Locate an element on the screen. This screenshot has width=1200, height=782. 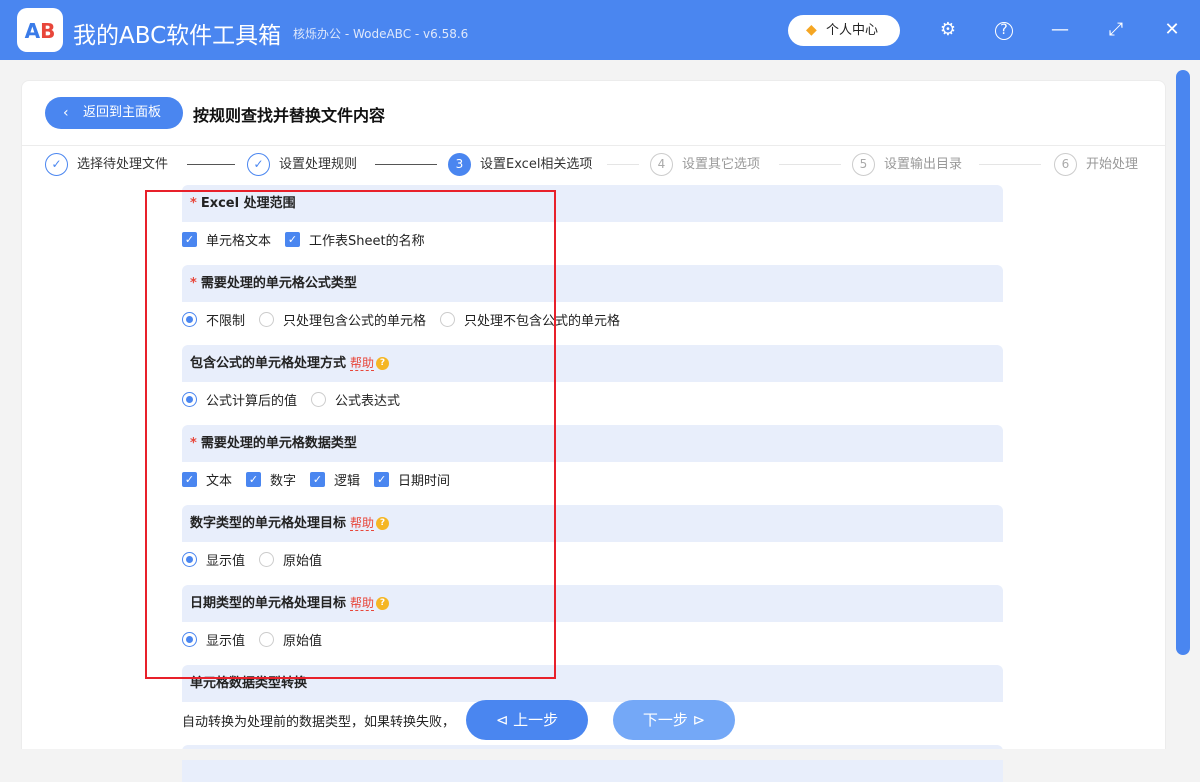
scrollbar is located at coordinates (1183, 362).